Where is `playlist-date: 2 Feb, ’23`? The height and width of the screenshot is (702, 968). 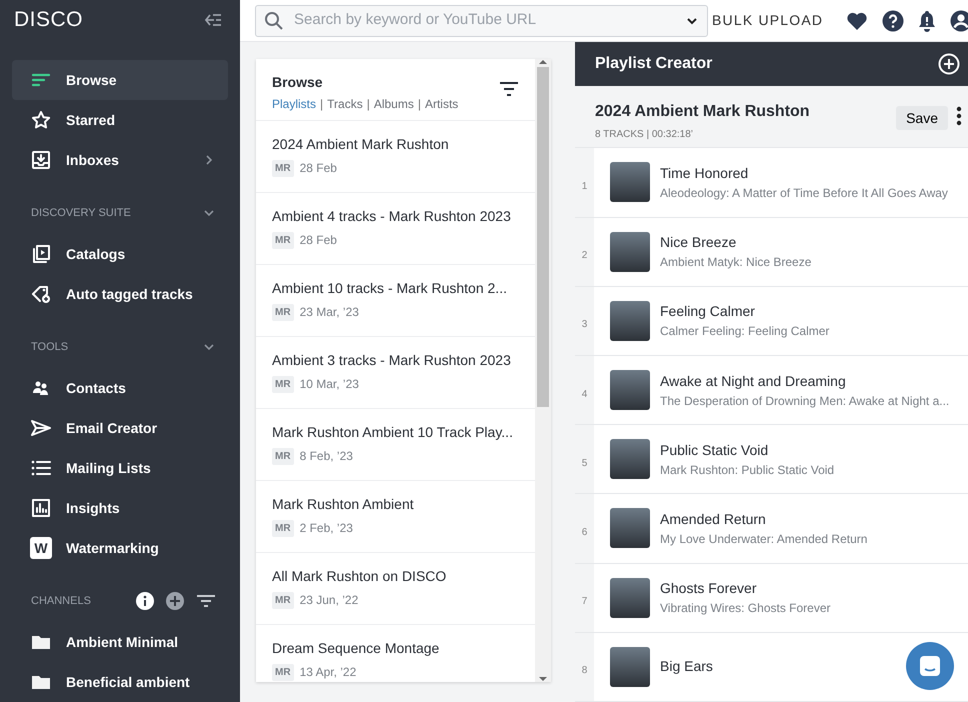
playlist-date: 2 Feb, ’23 is located at coordinates (326, 528).